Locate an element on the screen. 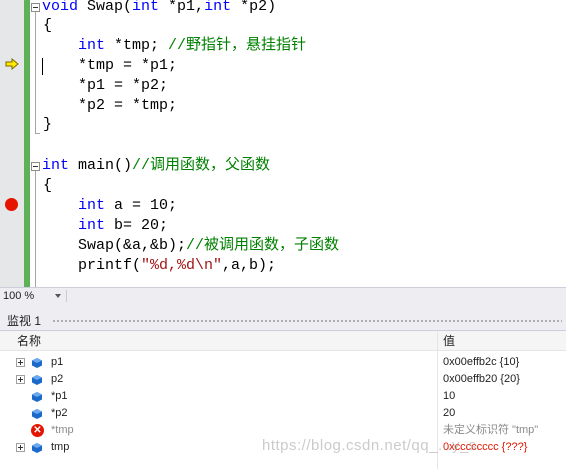  code-line-5: *p1 = *p2; is located at coordinates (123, 85).